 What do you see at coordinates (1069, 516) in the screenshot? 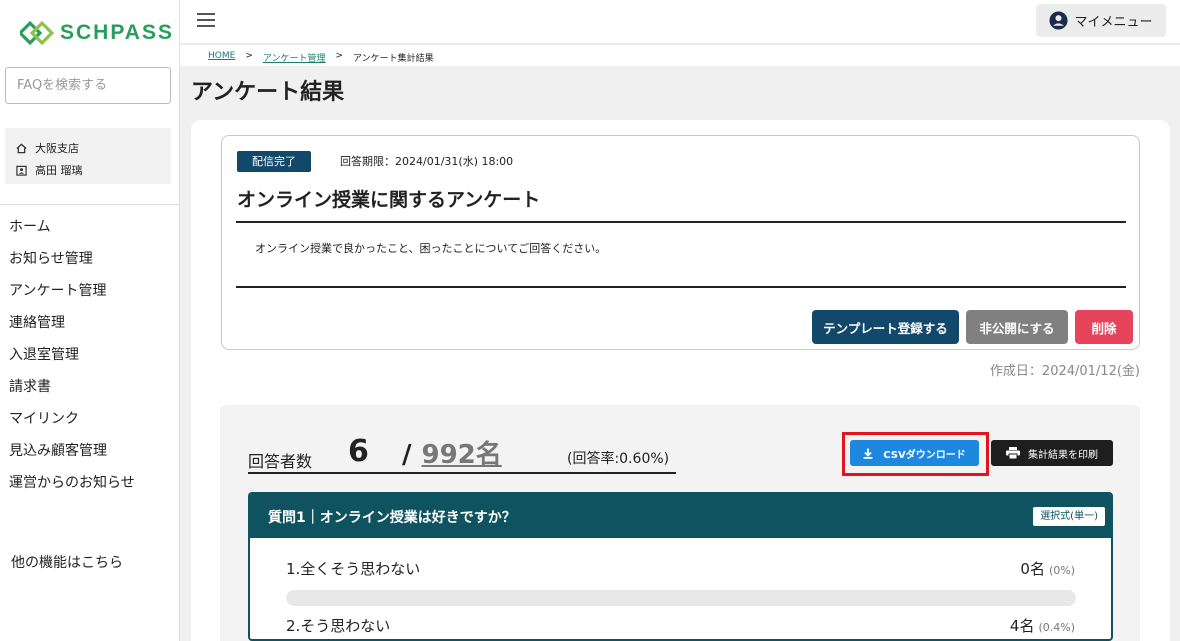
I see `question-type-badge: 選択式(単一)` at bounding box center [1069, 516].